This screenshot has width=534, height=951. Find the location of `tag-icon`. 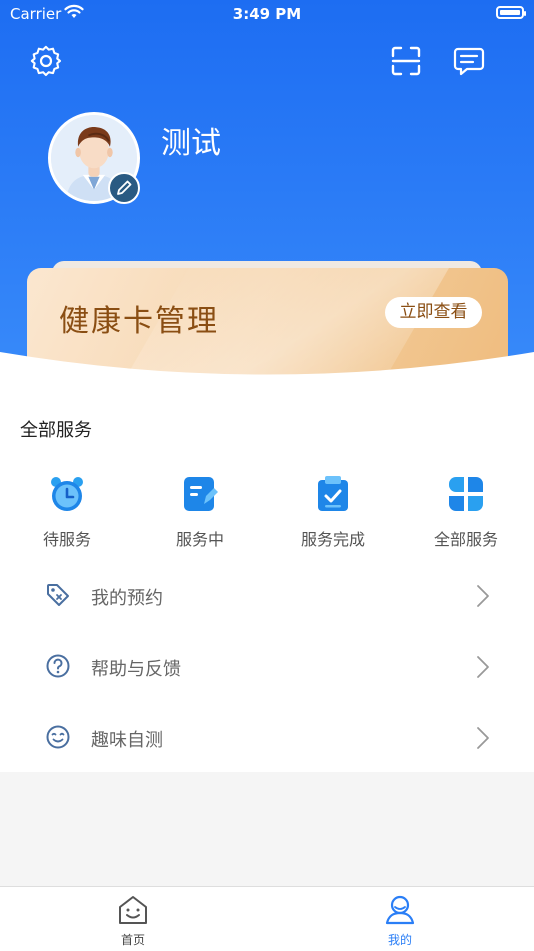

tag-icon is located at coordinates (58, 595).